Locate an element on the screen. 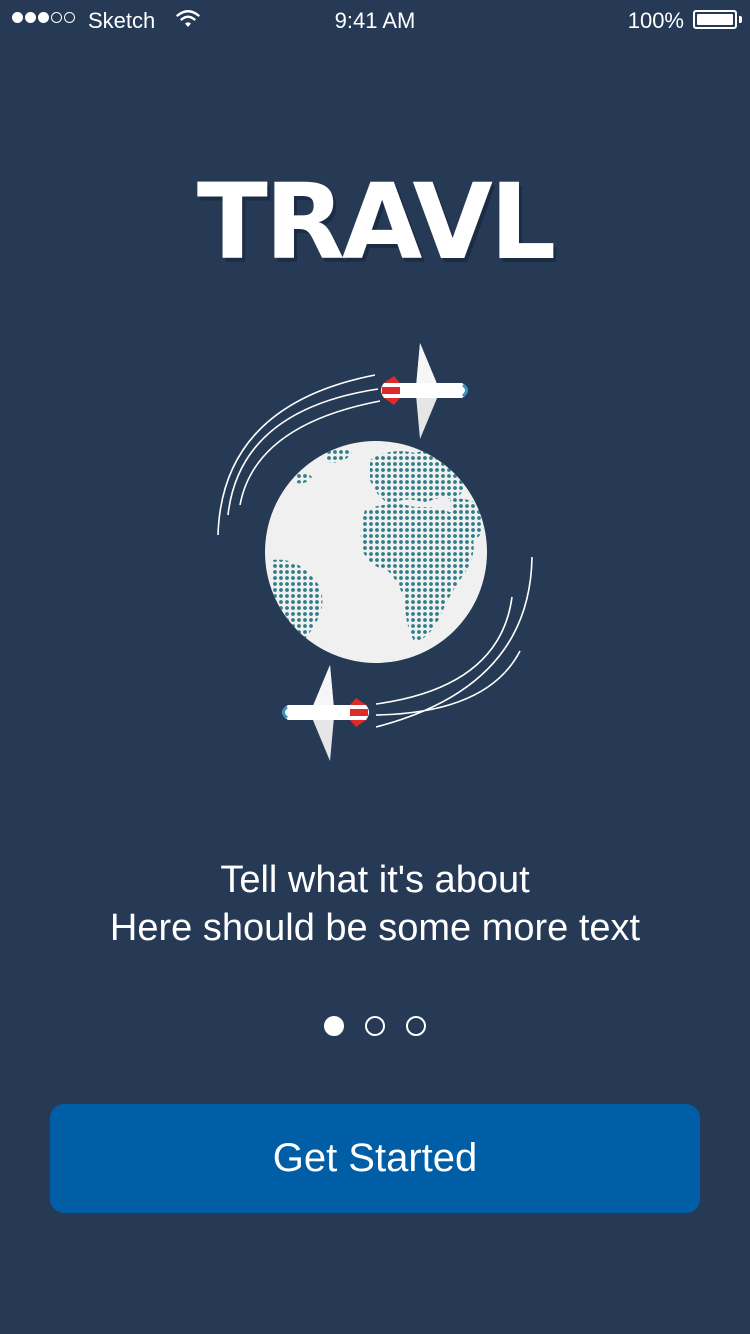  airplane-icon-top is located at coordinates (424, 391).